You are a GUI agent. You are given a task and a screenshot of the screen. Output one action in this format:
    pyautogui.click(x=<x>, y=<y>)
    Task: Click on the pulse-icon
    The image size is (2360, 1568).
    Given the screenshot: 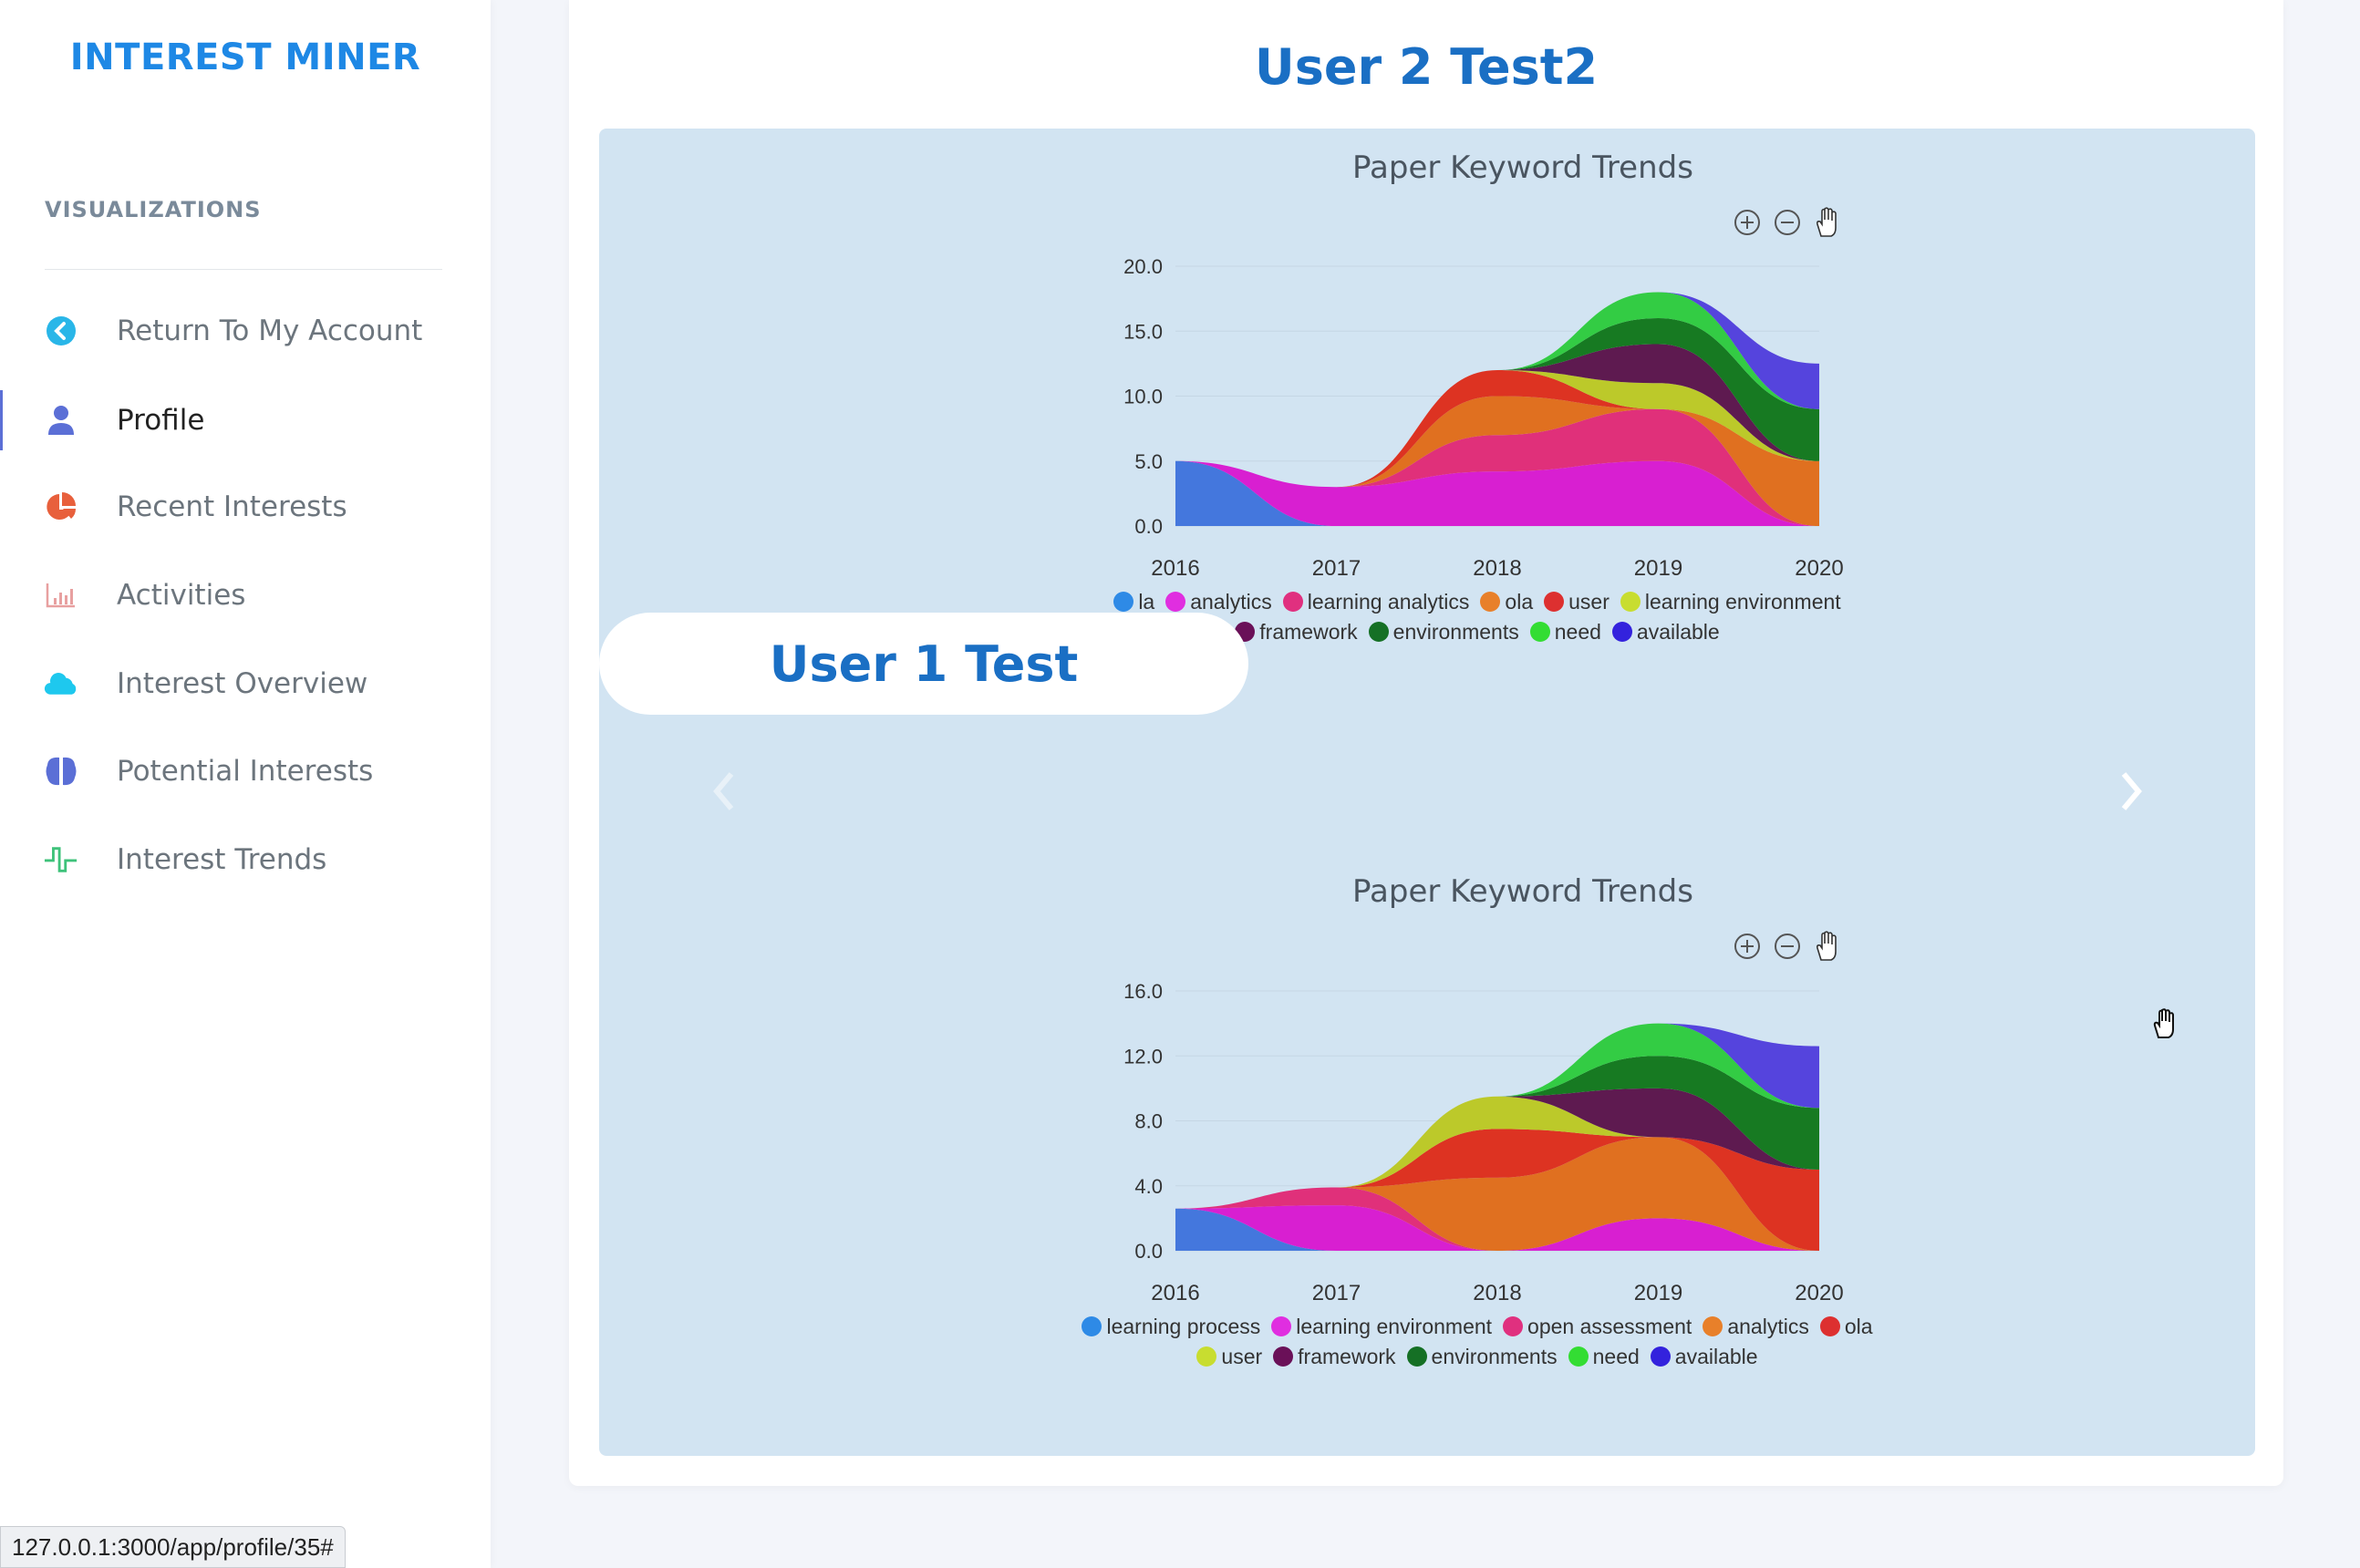 What is the action you would take?
    pyautogui.click(x=61, y=859)
    